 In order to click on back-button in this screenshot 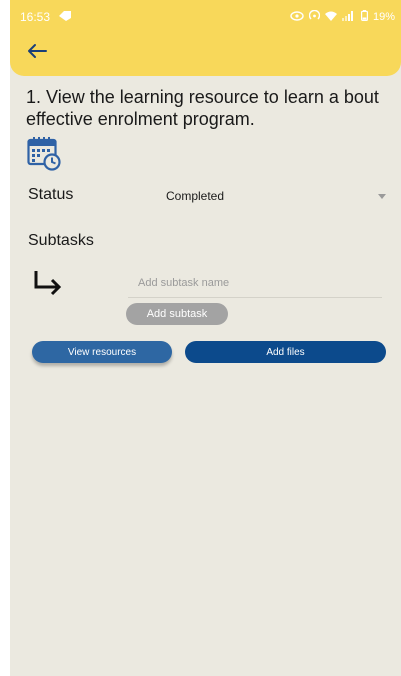, I will do `click(37, 53)`.